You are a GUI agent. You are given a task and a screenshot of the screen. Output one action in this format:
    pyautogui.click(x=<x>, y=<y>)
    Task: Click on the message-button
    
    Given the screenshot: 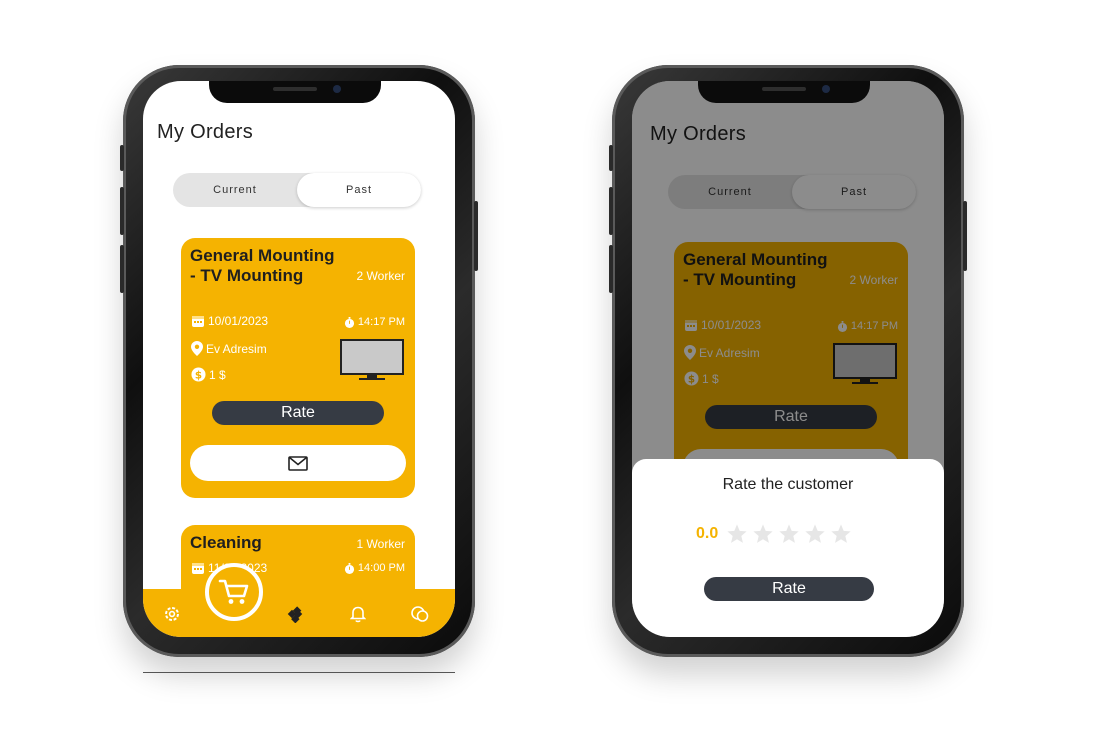 What is the action you would take?
    pyautogui.click(x=298, y=463)
    